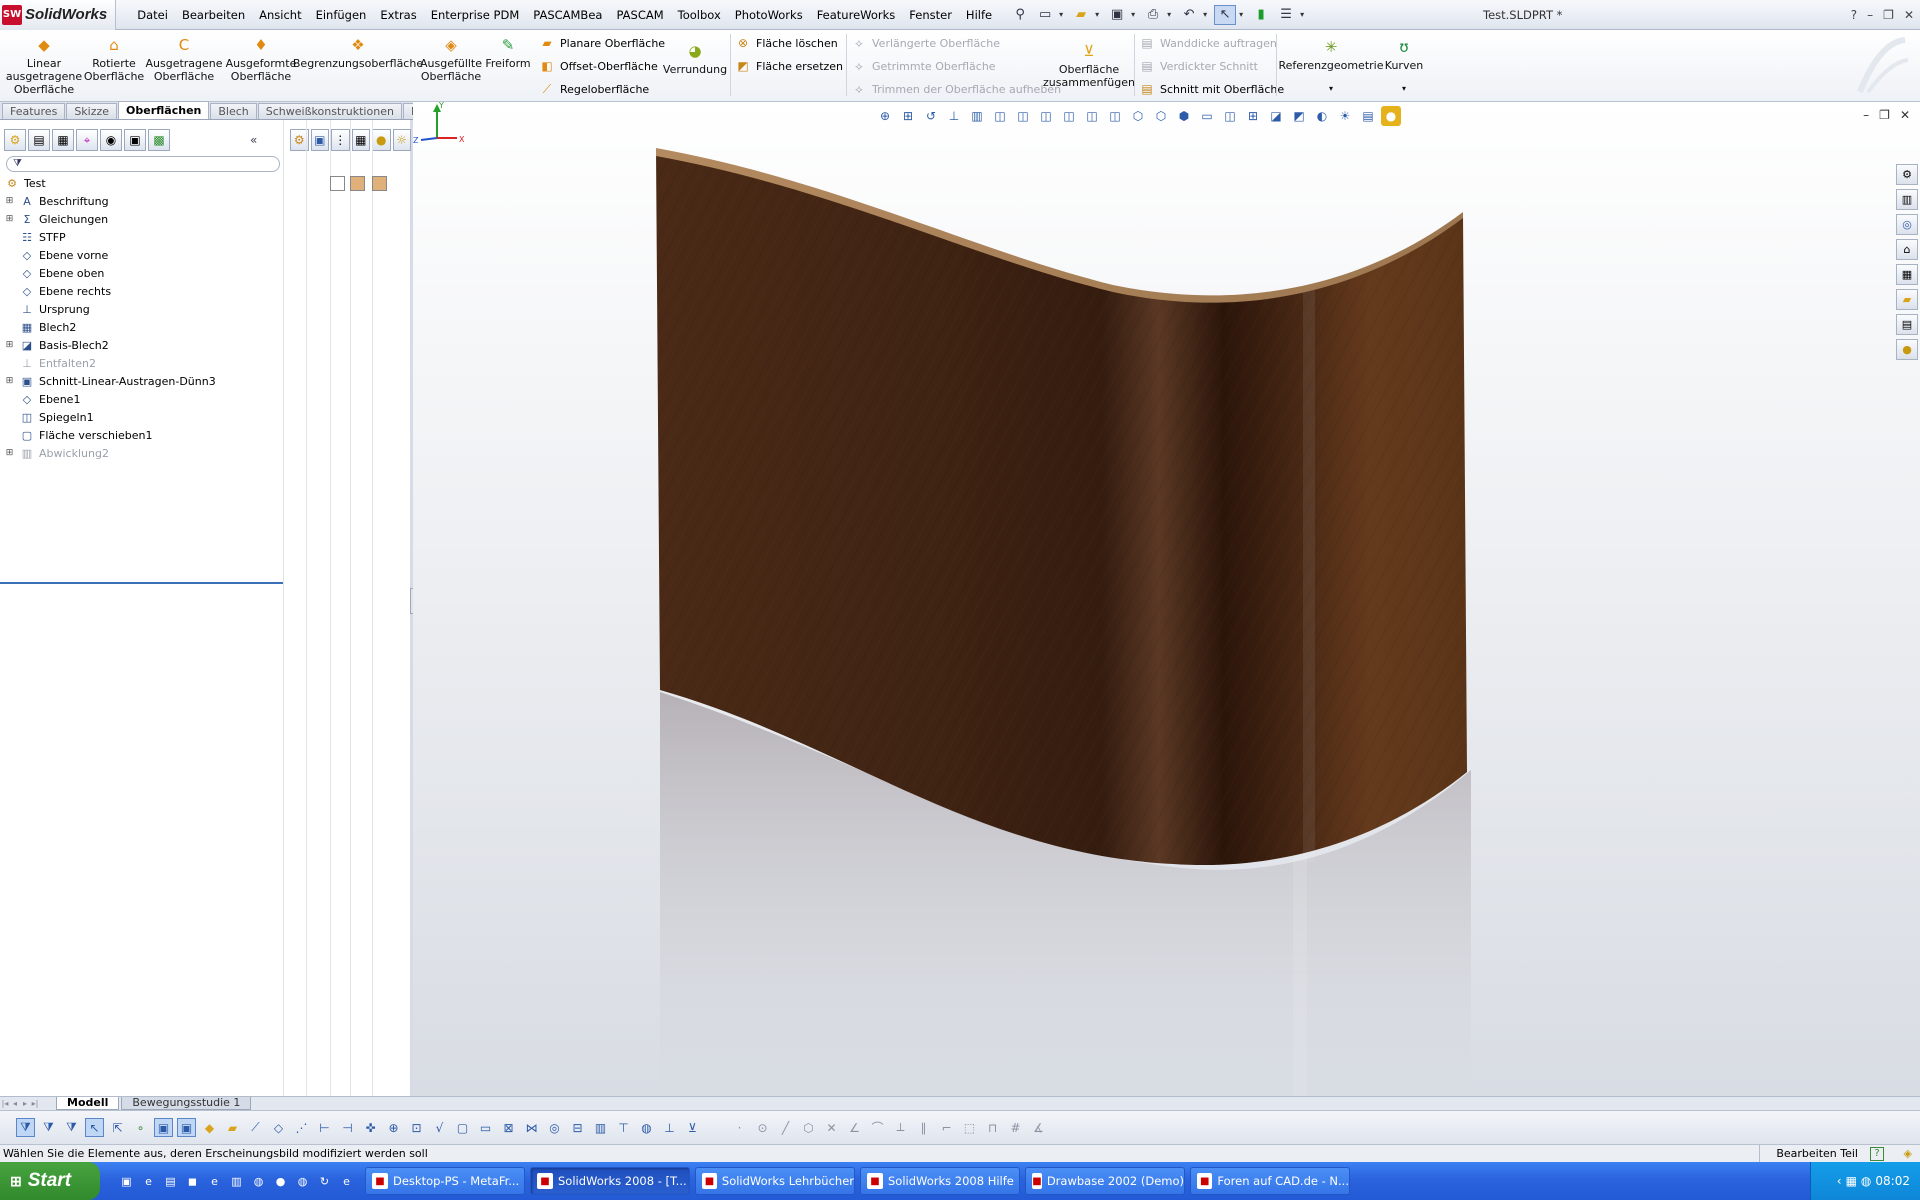 This screenshot has height=1200, width=1920. What do you see at coordinates (301, 1127) in the screenshot?
I see `filter-sketch-points-icon: ⋰` at bounding box center [301, 1127].